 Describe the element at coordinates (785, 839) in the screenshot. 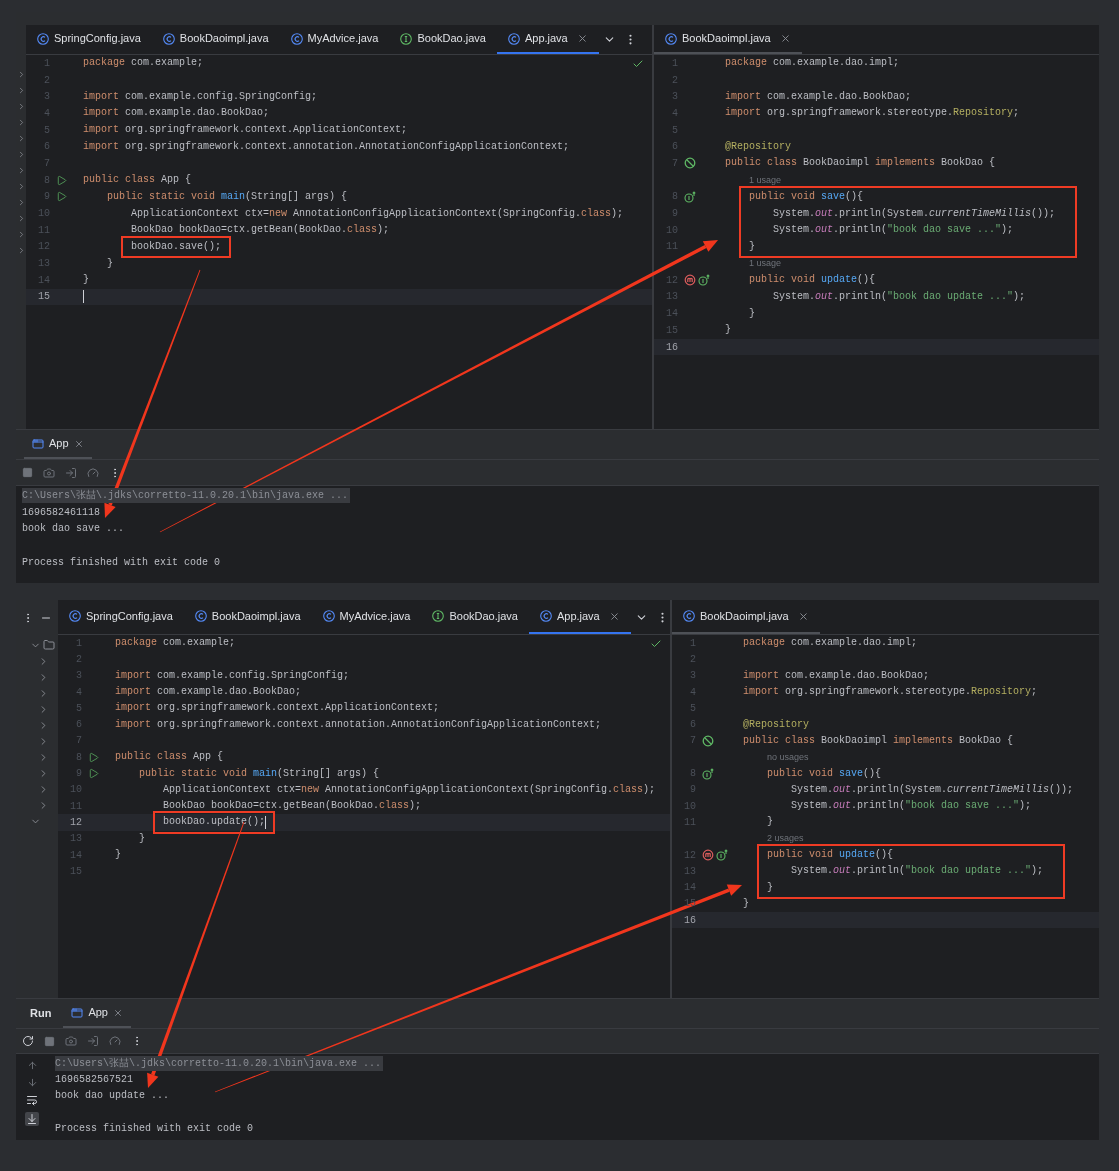

I see `usage-hint: 2 usages` at that location.